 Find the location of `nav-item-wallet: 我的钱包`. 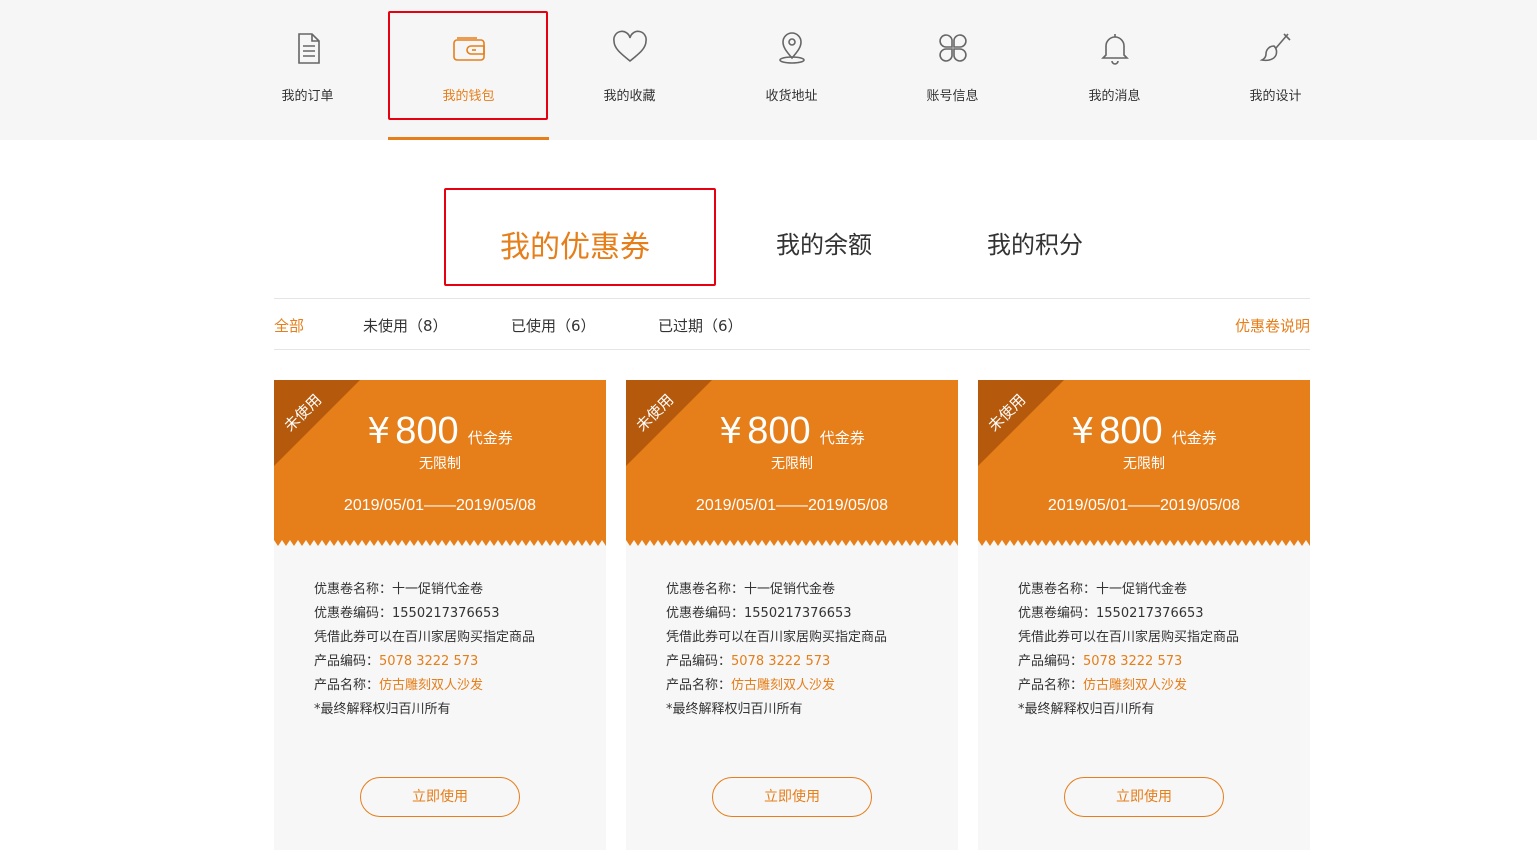

nav-item-wallet: 我的钱包 is located at coordinates (468, 70).